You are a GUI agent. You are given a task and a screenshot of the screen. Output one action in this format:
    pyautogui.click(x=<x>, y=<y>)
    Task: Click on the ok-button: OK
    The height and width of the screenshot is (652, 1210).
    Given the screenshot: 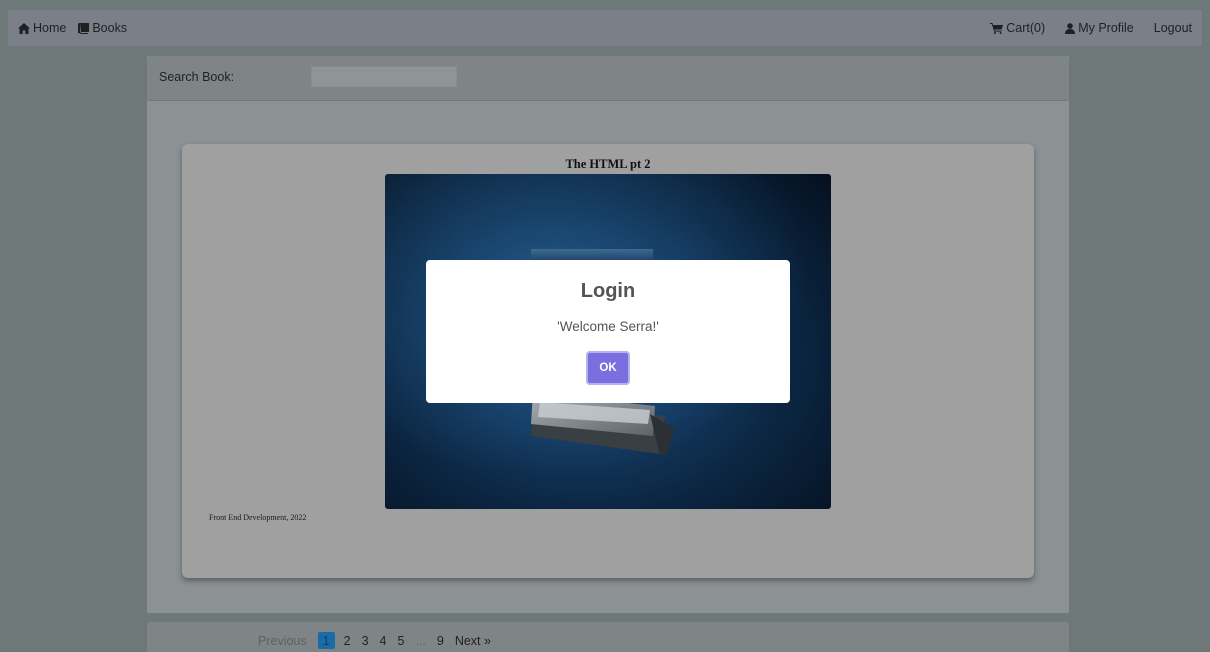 What is the action you would take?
    pyautogui.click(x=608, y=368)
    